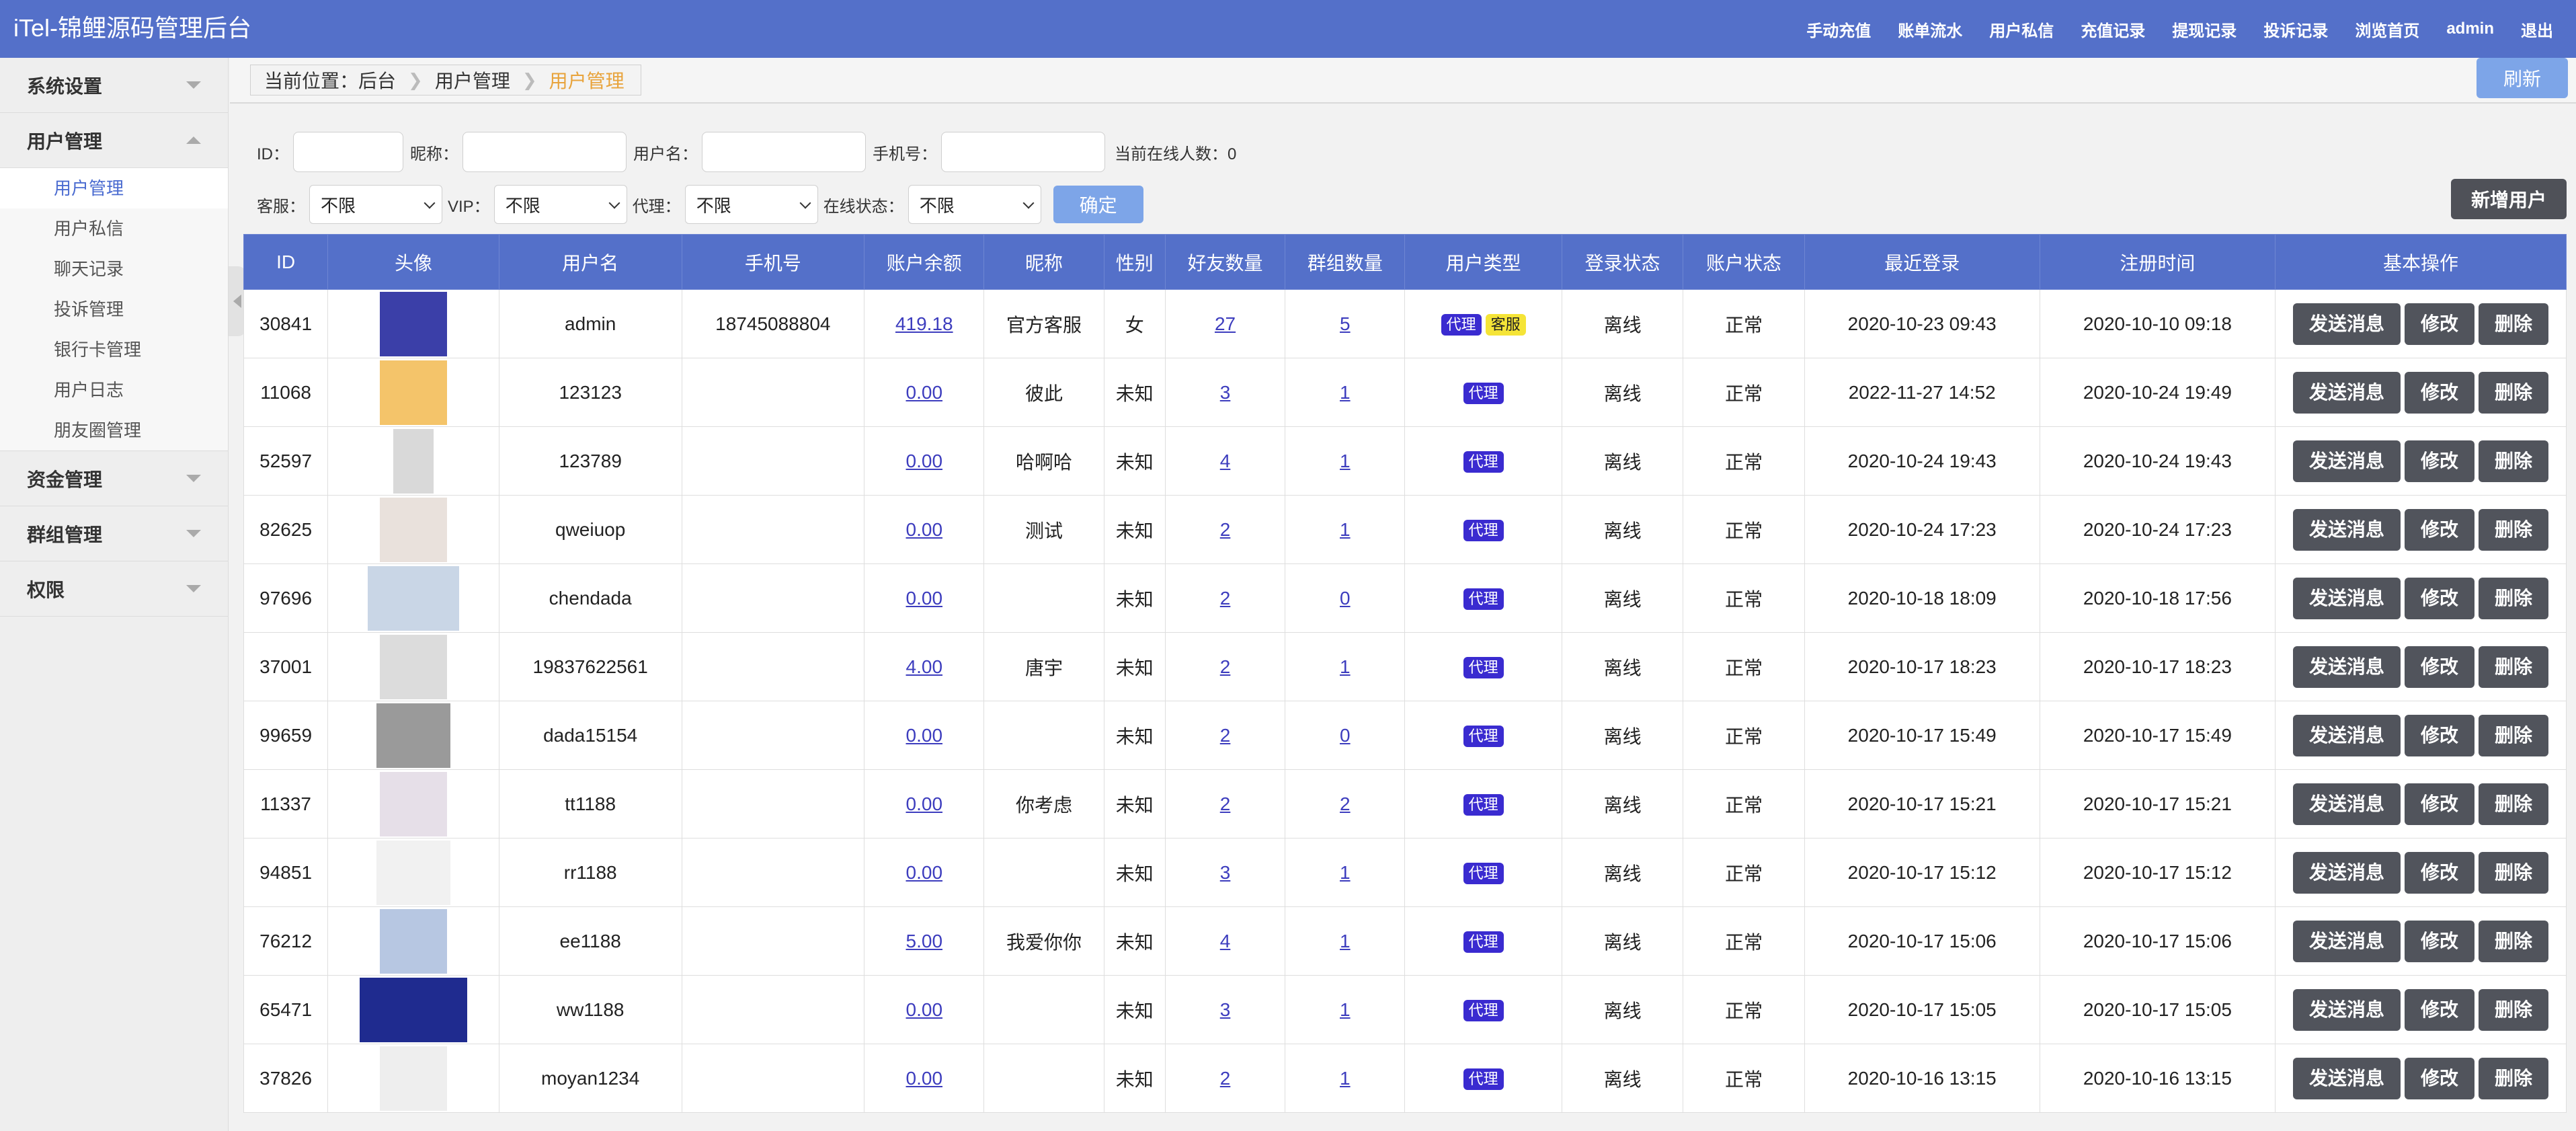 This screenshot has width=2576, height=1131. Describe the element at coordinates (114, 228) in the screenshot. I see `sidebar-item-user-messages: 用户私信` at that location.